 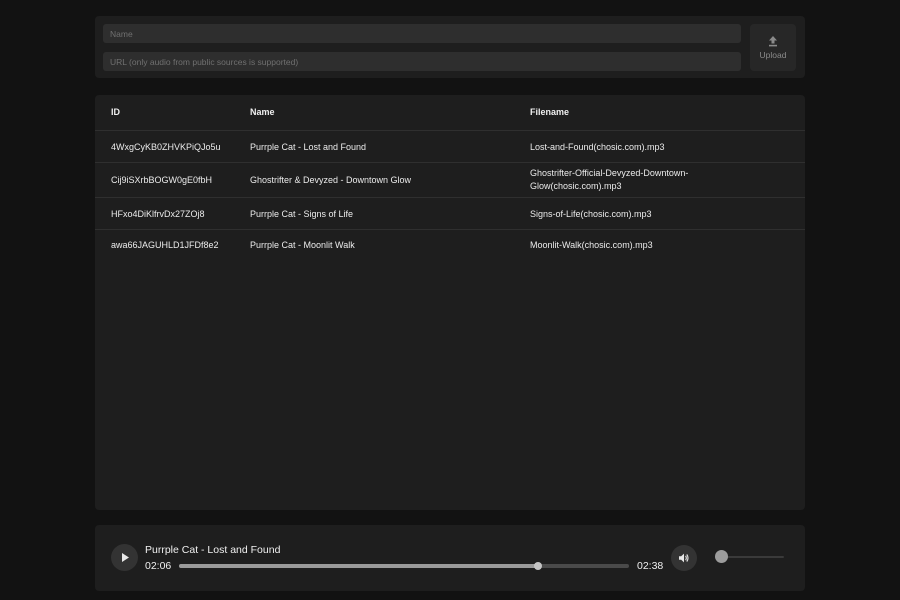 I want to click on play-icon, so click(x=125, y=557).